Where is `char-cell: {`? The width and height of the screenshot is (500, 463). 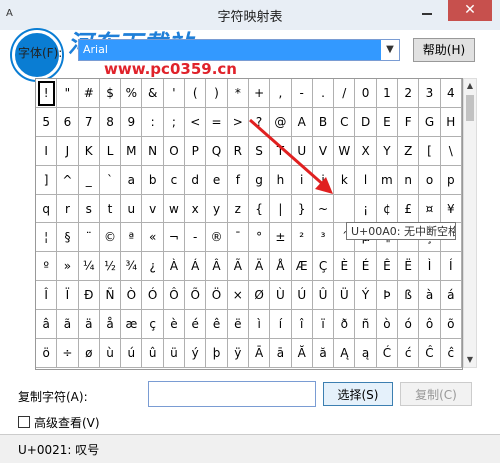 char-cell: { is located at coordinates (259, 209).